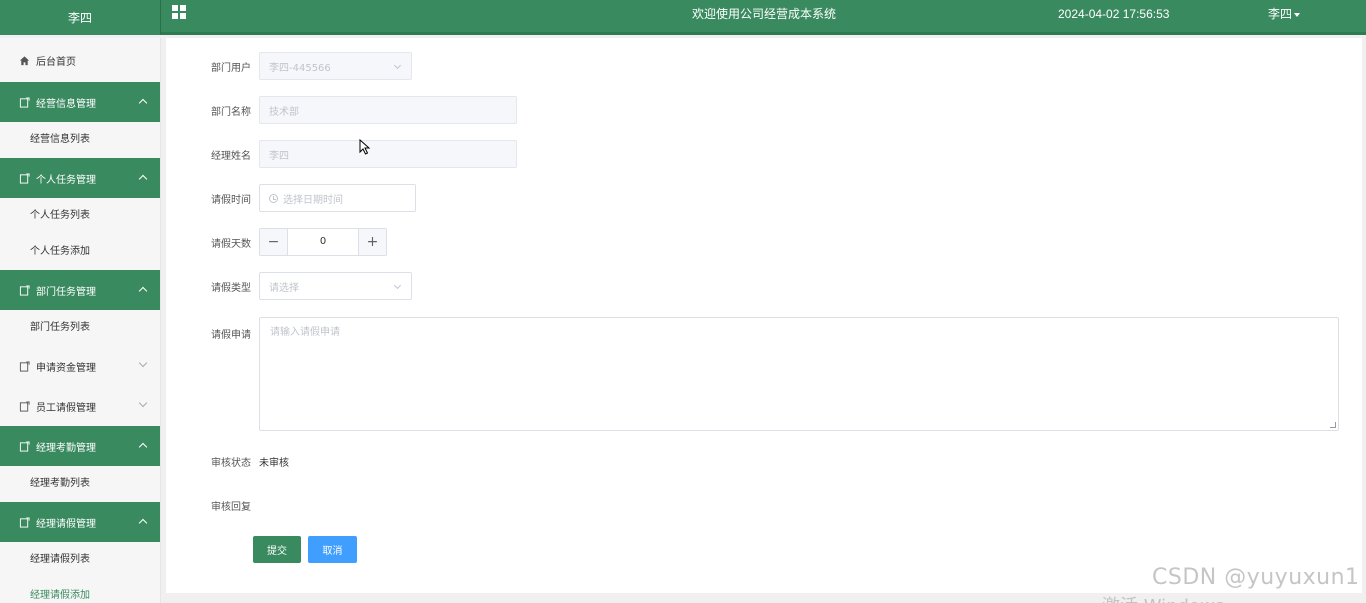  What do you see at coordinates (335, 286) in the screenshot?
I see `leave-type-select: 请选择` at bounding box center [335, 286].